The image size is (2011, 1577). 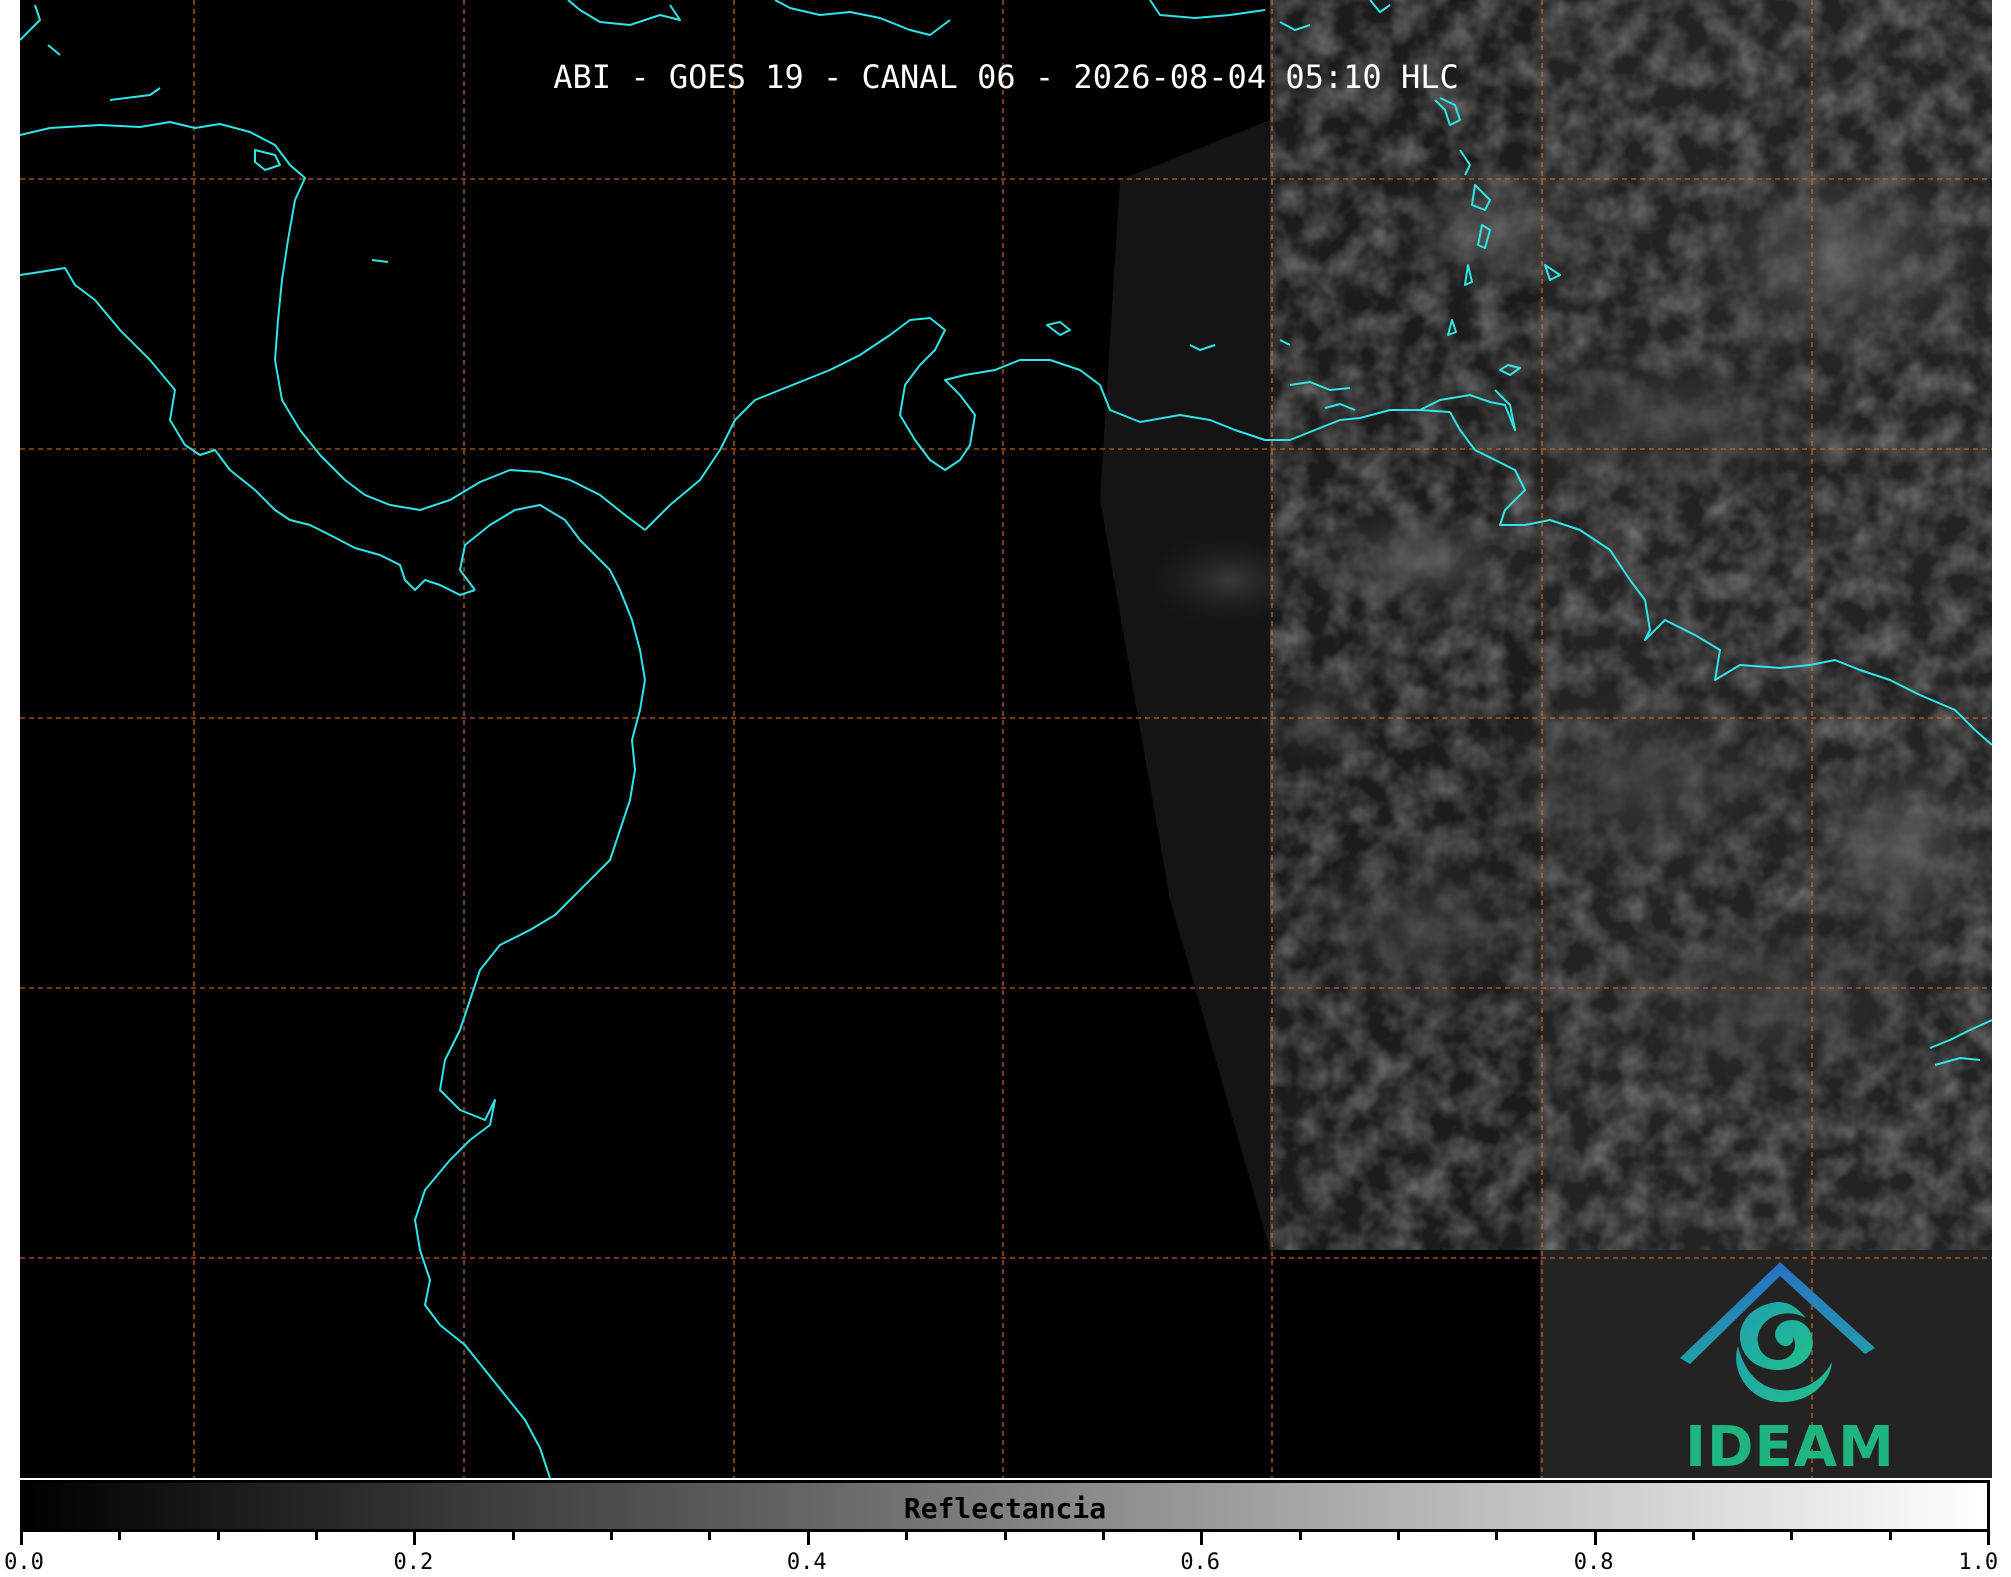 What do you see at coordinates (806, 1562) in the screenshot?
I see `colorbar-tick-label: 0.4` at bounding box center [806, 1562].